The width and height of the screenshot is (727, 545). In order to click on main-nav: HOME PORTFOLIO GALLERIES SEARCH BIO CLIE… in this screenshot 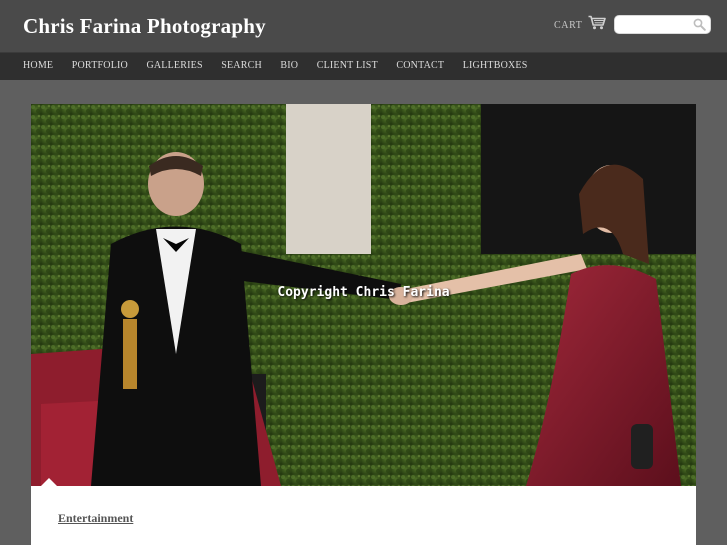, I will do `click(363, 66)`.